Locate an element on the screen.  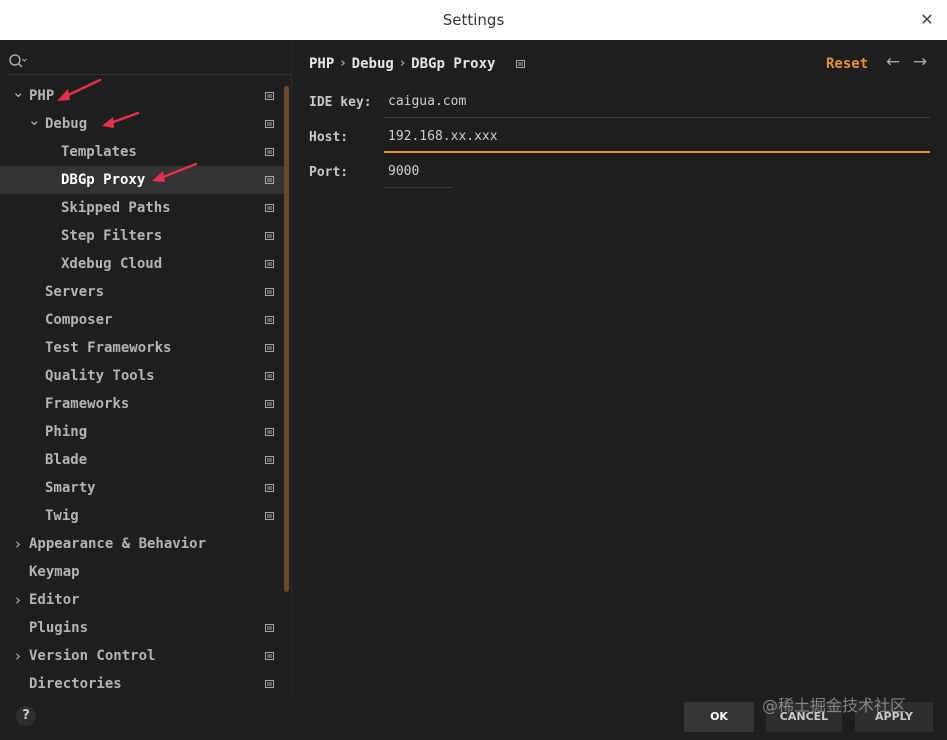
title-bar: Settings ✕ is located at coordinates (473, 20).